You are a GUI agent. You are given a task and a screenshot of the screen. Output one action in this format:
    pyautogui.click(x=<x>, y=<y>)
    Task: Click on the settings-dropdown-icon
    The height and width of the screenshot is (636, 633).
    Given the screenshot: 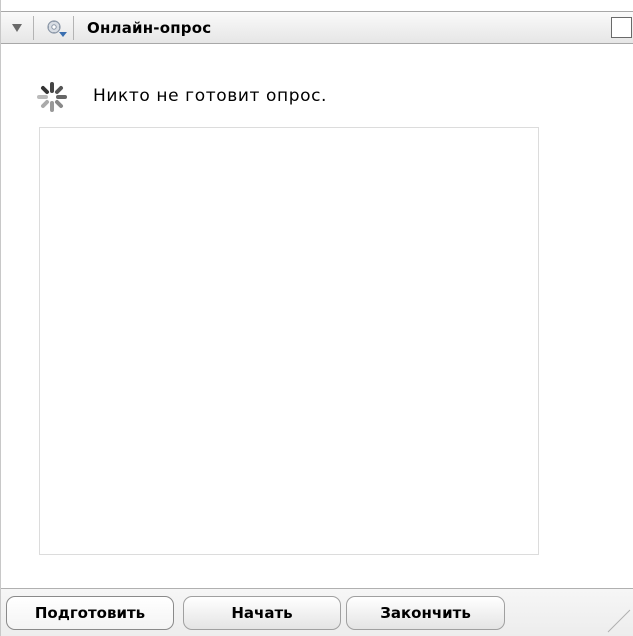 What is the action you would take?
    pyautogui.click(x=57, y=29)
    